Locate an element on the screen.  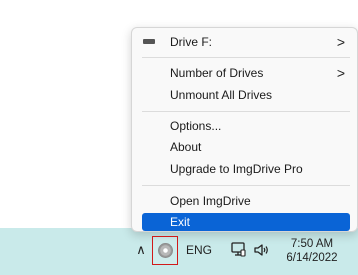
menu-item-exit: Exit is located at coordinates (246, 222).